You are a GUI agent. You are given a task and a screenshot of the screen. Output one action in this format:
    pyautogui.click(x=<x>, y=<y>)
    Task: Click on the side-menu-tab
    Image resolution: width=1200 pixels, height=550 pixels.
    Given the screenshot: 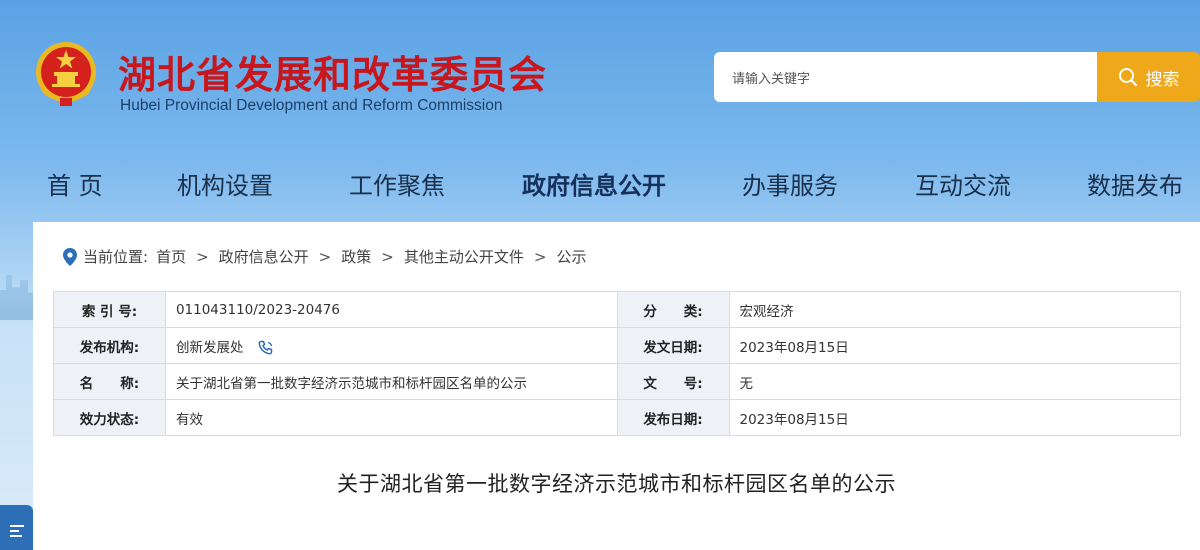 What is the action you would take?
    pyautogui.click(x=16, y=527)
    